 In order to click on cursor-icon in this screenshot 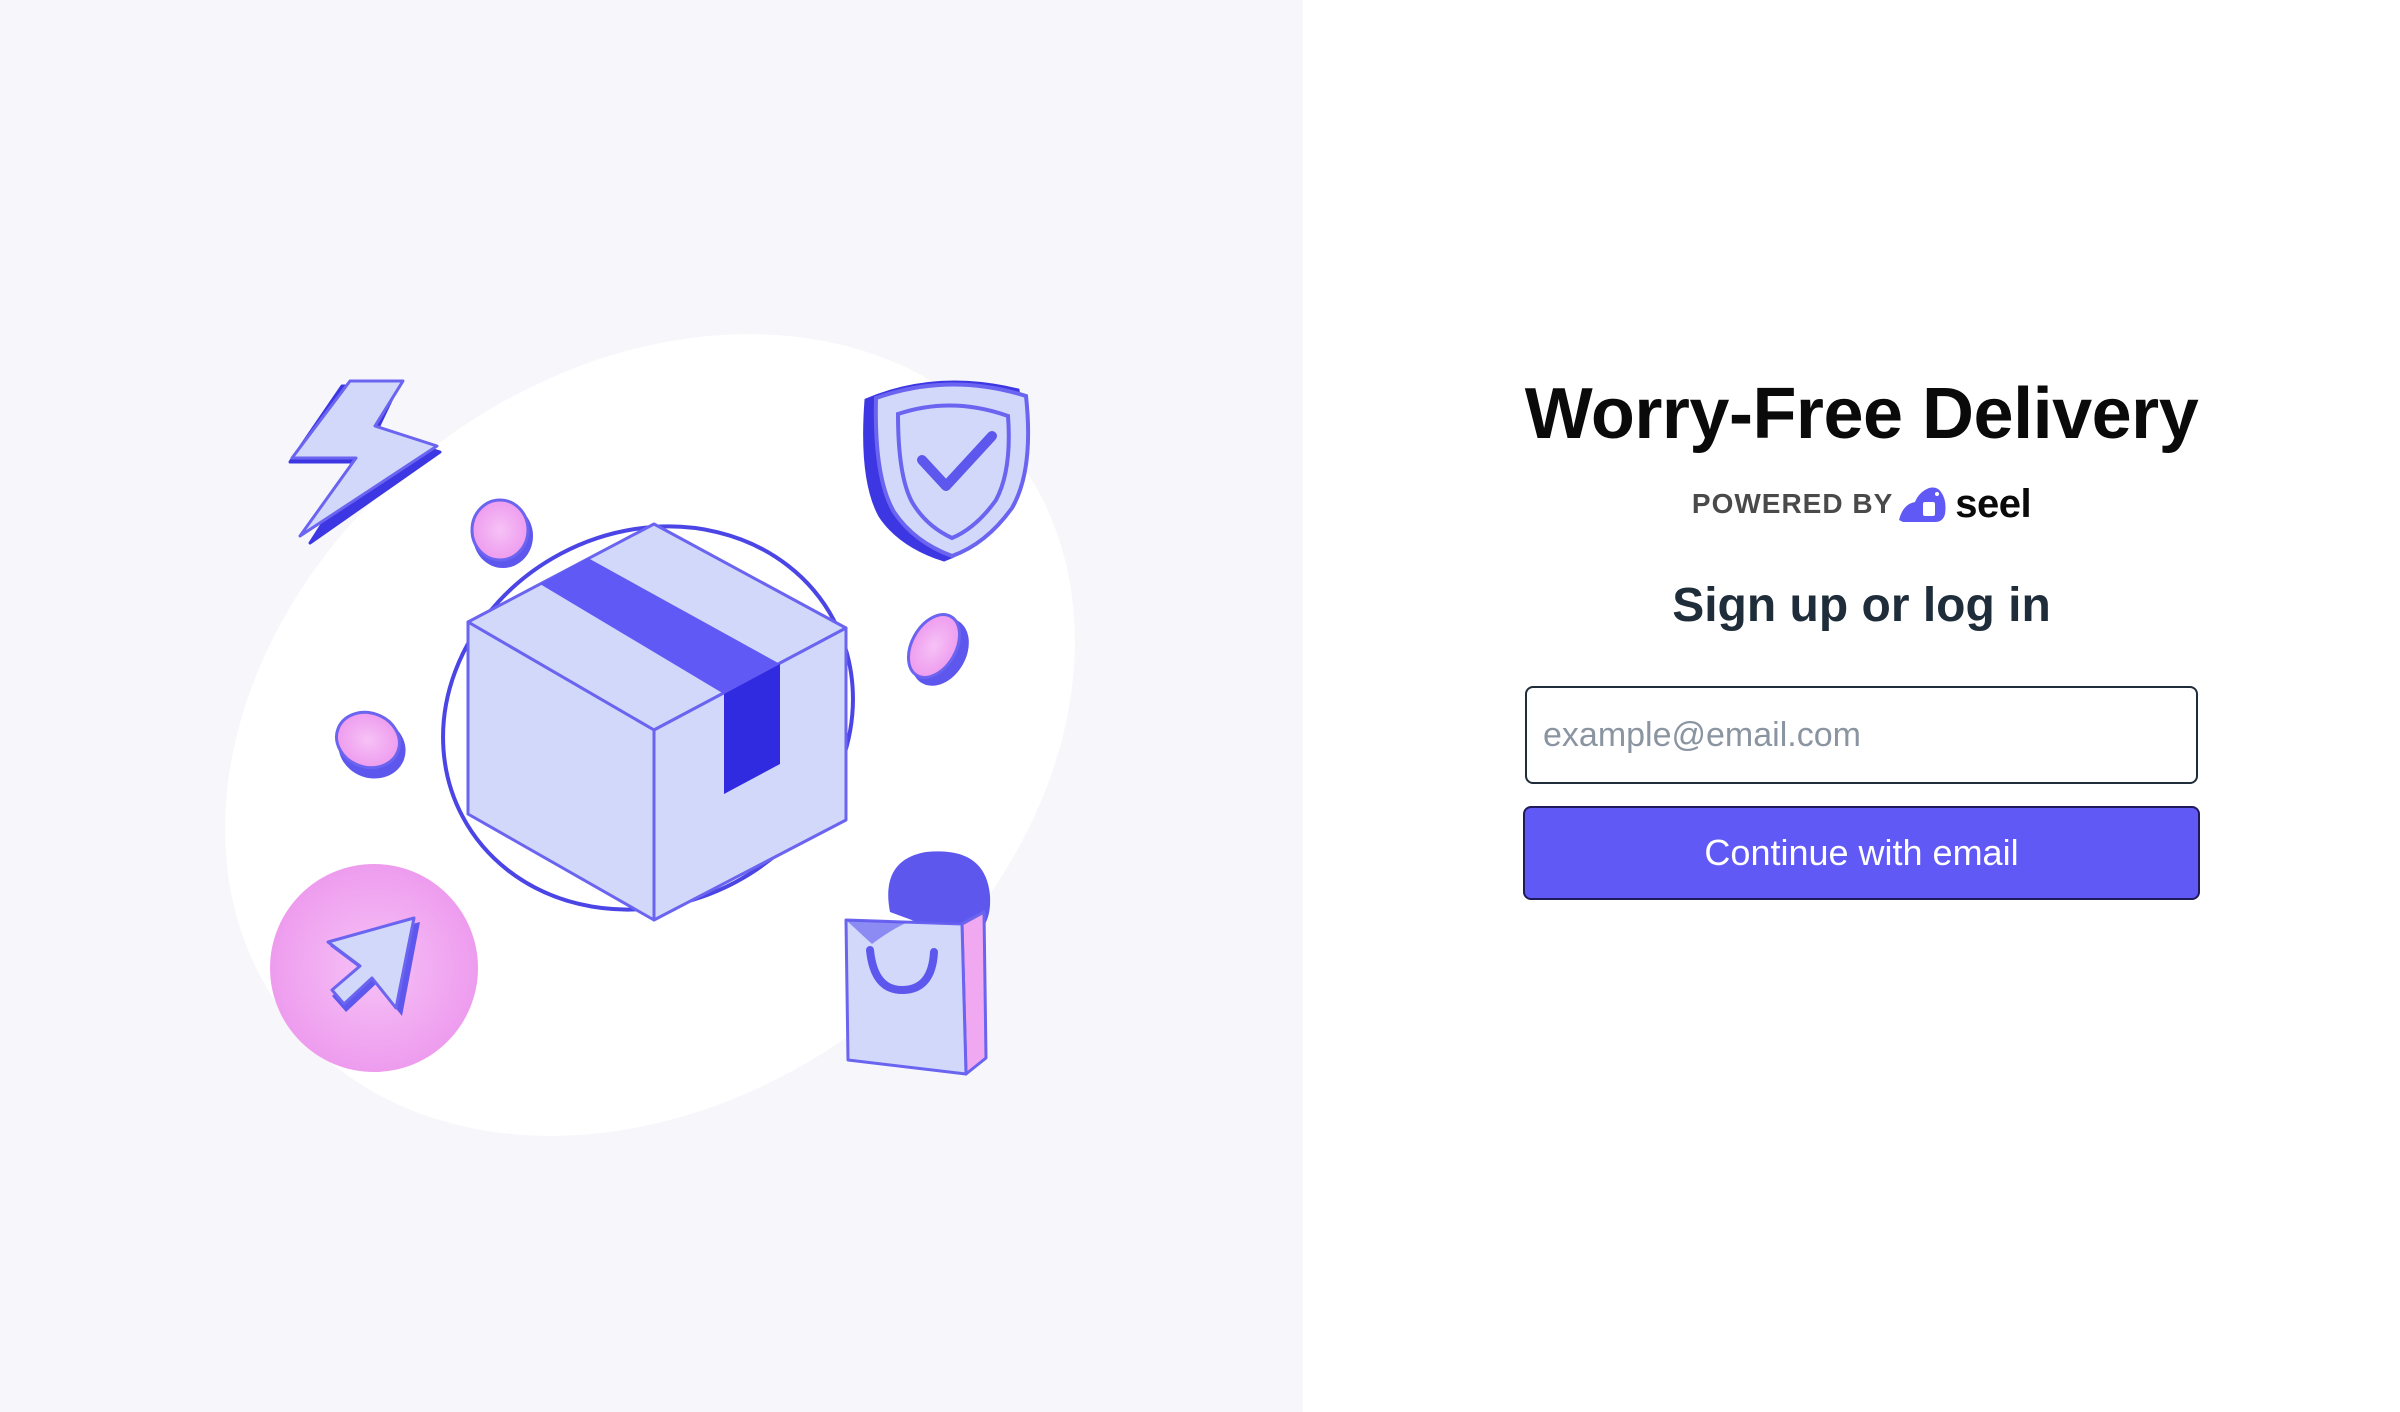, I will do `click(374, 968)`.